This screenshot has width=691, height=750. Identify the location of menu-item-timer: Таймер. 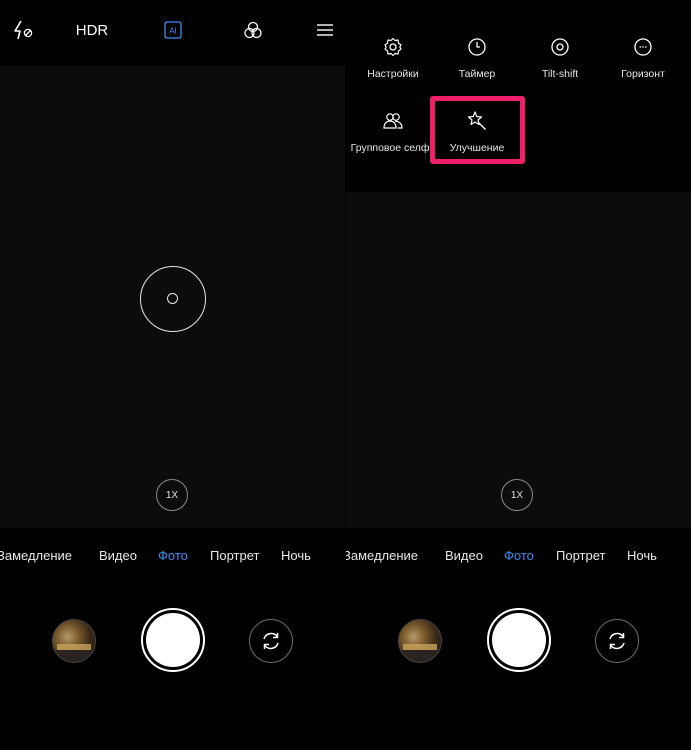
(477, 58).